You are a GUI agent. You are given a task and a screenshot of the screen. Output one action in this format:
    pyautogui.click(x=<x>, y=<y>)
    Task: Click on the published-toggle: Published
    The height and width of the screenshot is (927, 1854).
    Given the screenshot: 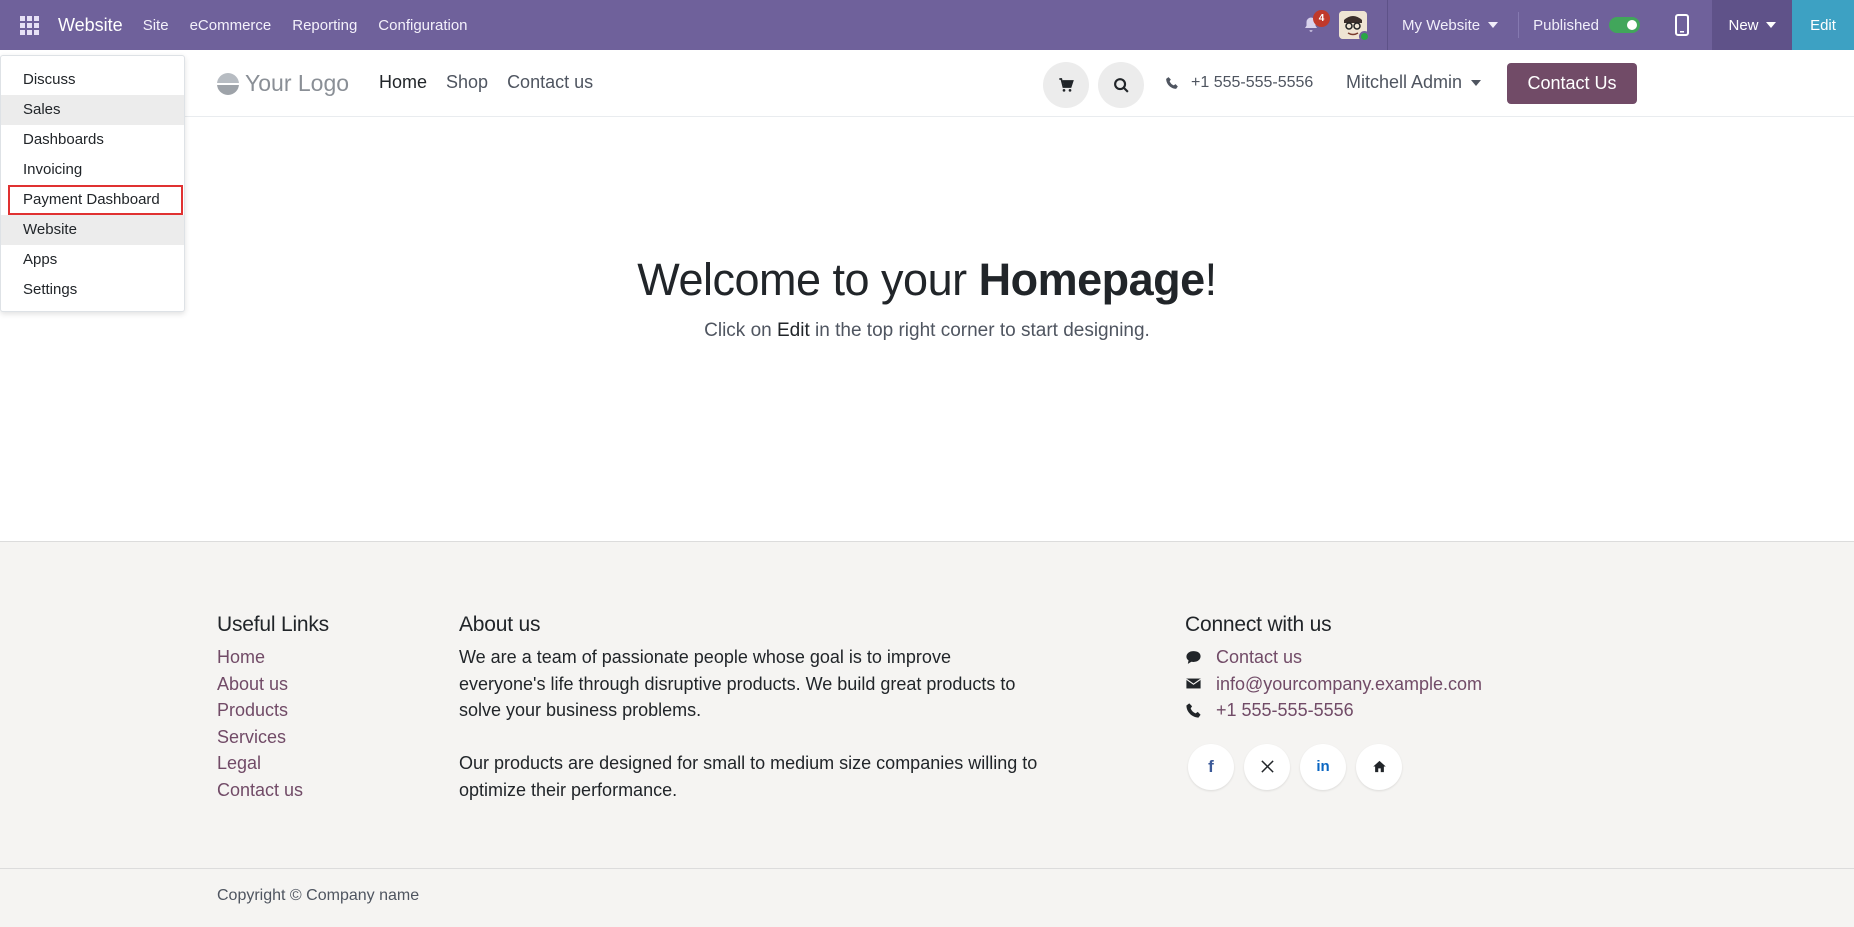 What is the action you would take?
    pyautogui.click(x=1585, y=25)
    